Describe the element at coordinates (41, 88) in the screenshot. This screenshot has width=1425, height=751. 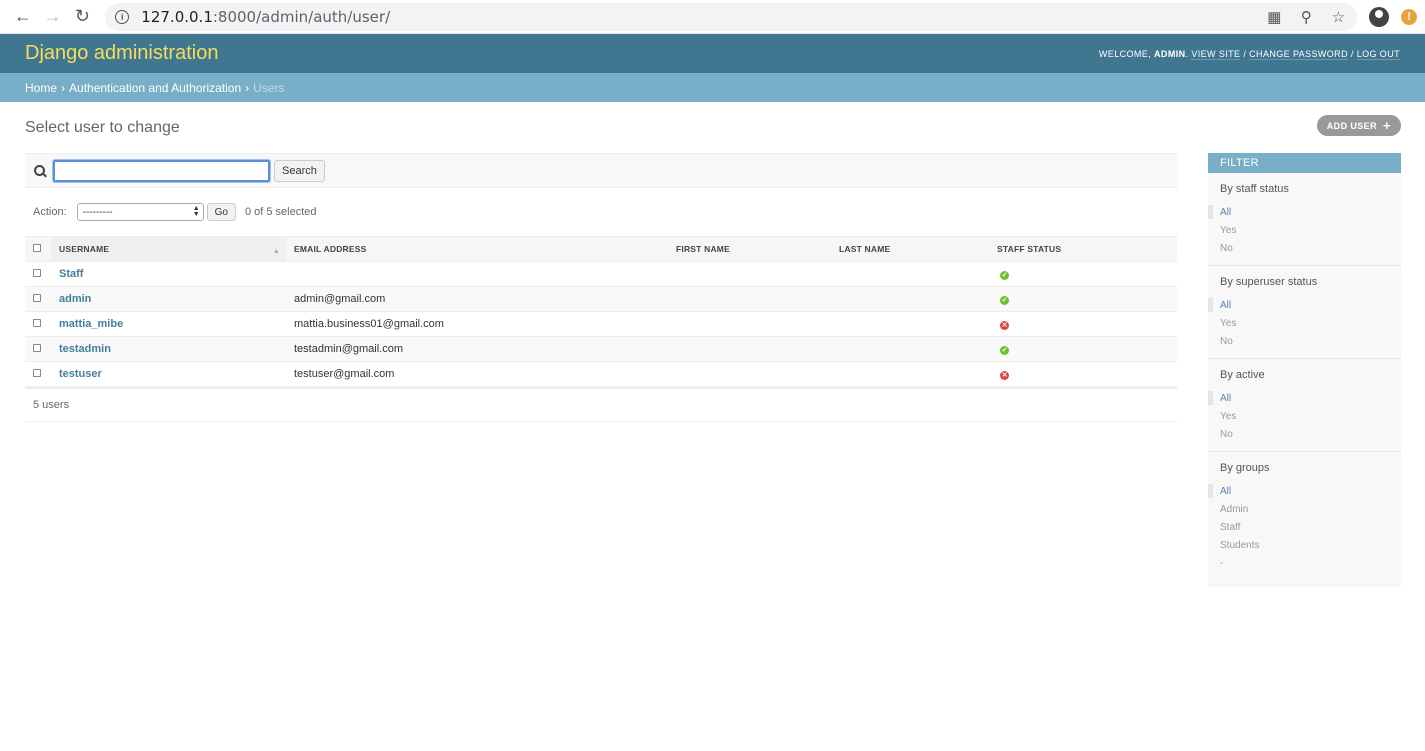
I see `breadcrumb-home: Home` at that location.